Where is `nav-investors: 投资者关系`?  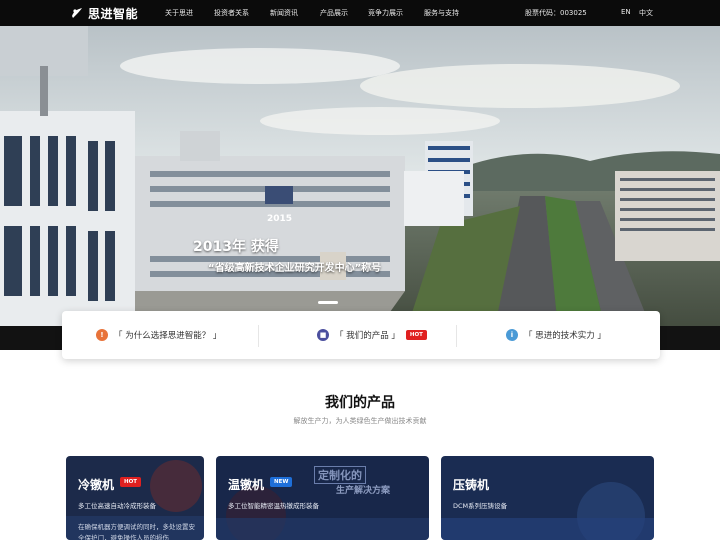
nav-investors: 投资者关系 is located at coordinates (231, 13).